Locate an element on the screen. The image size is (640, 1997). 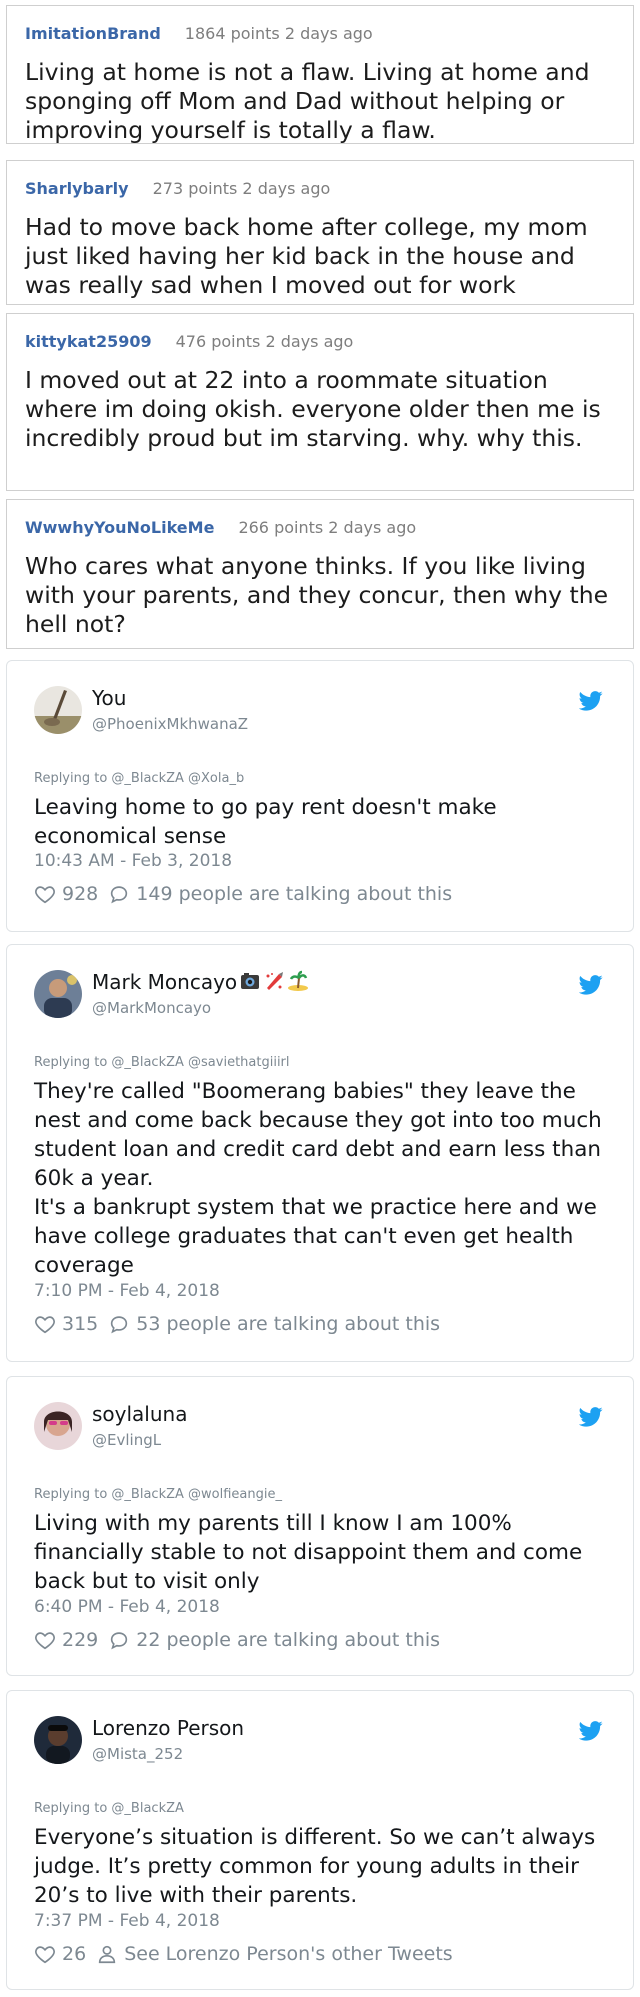
tweet-timestamp: 6:40 PM - Feb 4, 2018 is located at coordinates (127, 1607).